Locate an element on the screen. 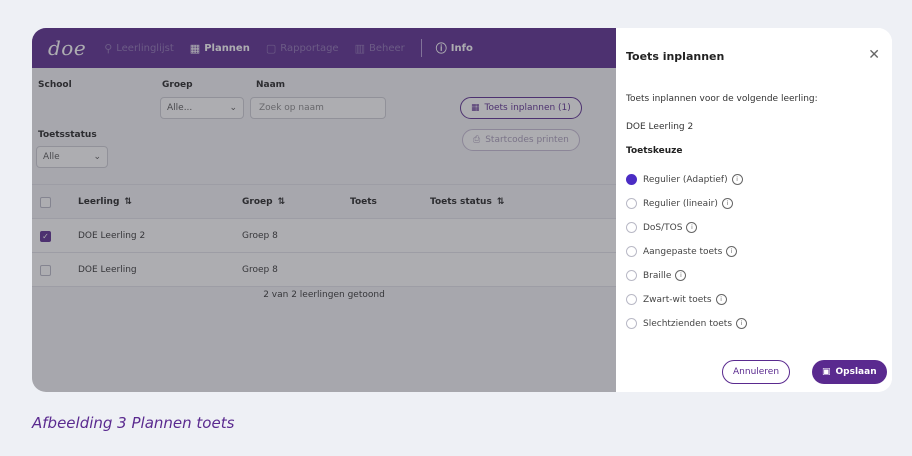 The image size is (912, 456). radio-option: Regulier (lineair) i is located at coordinates (679, 203).